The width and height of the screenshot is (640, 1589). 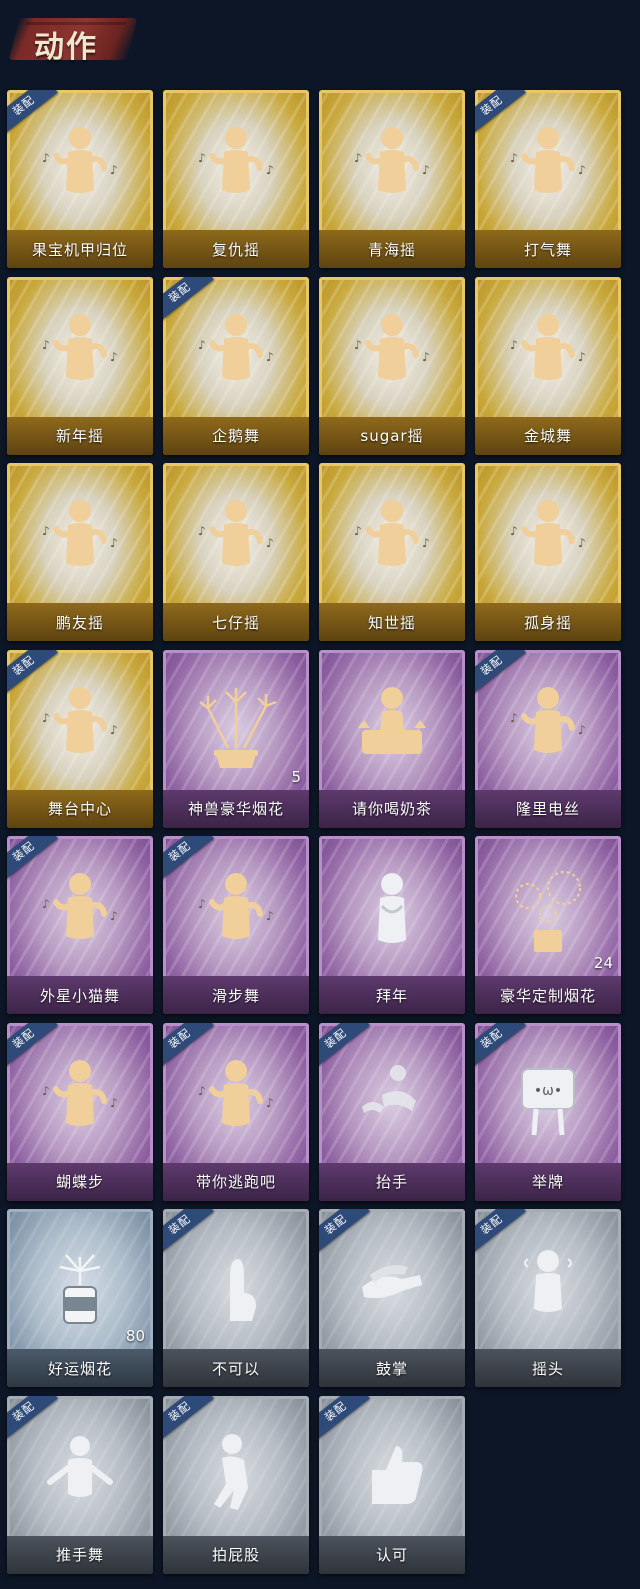 I want to click on emote-card: 80 好运烟花, so click(x=80, y=1298).